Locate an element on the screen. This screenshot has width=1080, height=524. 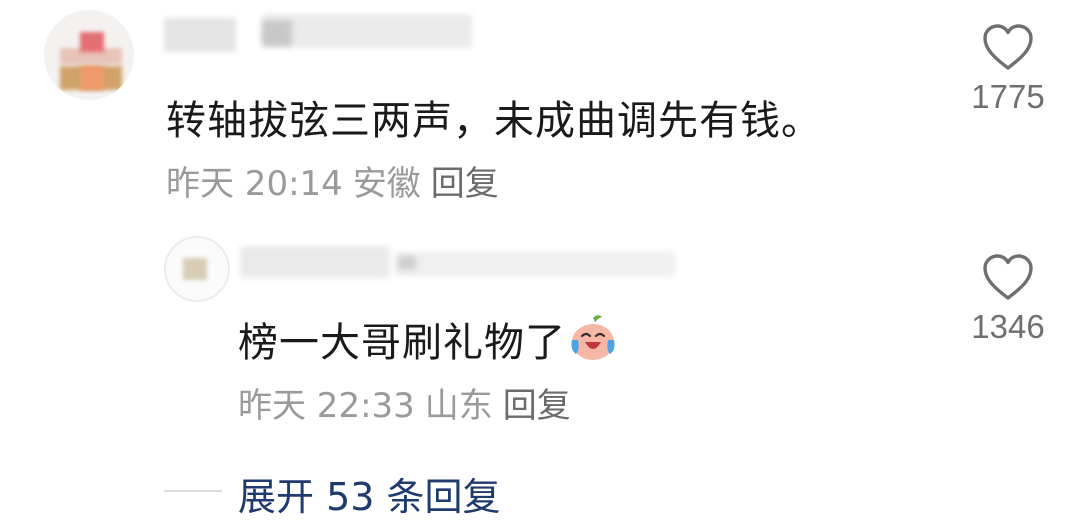
comment-location: 安徽 is located at coordinates (386, 184).